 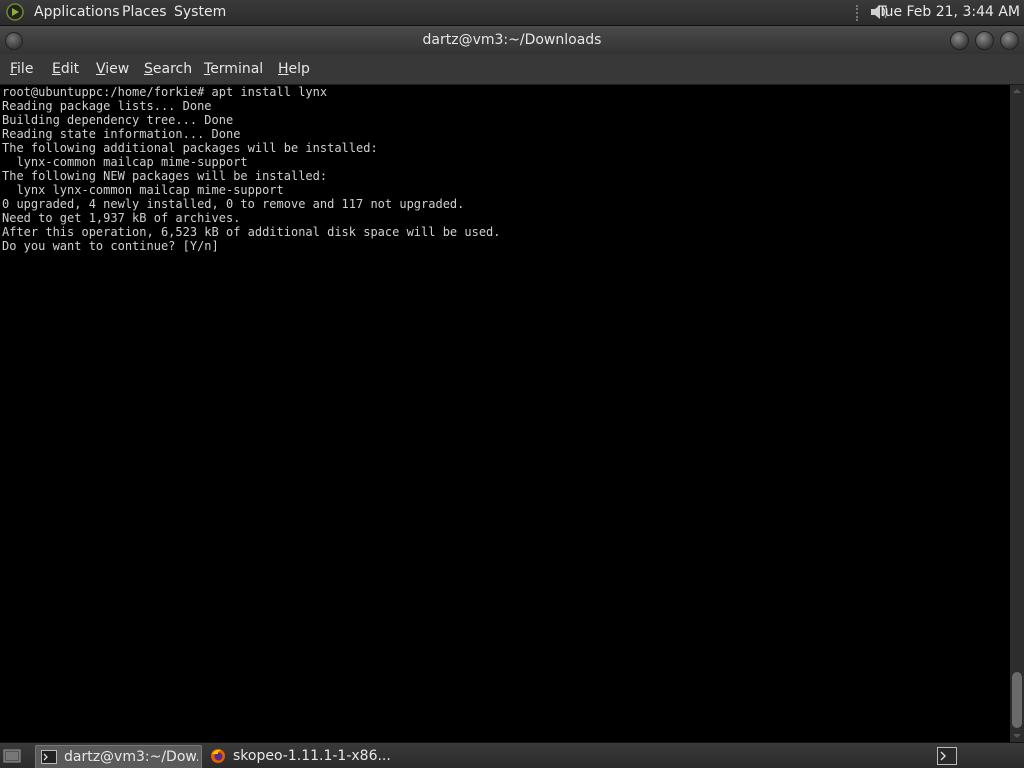 I want to click on applications-menu: Applications, so click(x=77, y=12).